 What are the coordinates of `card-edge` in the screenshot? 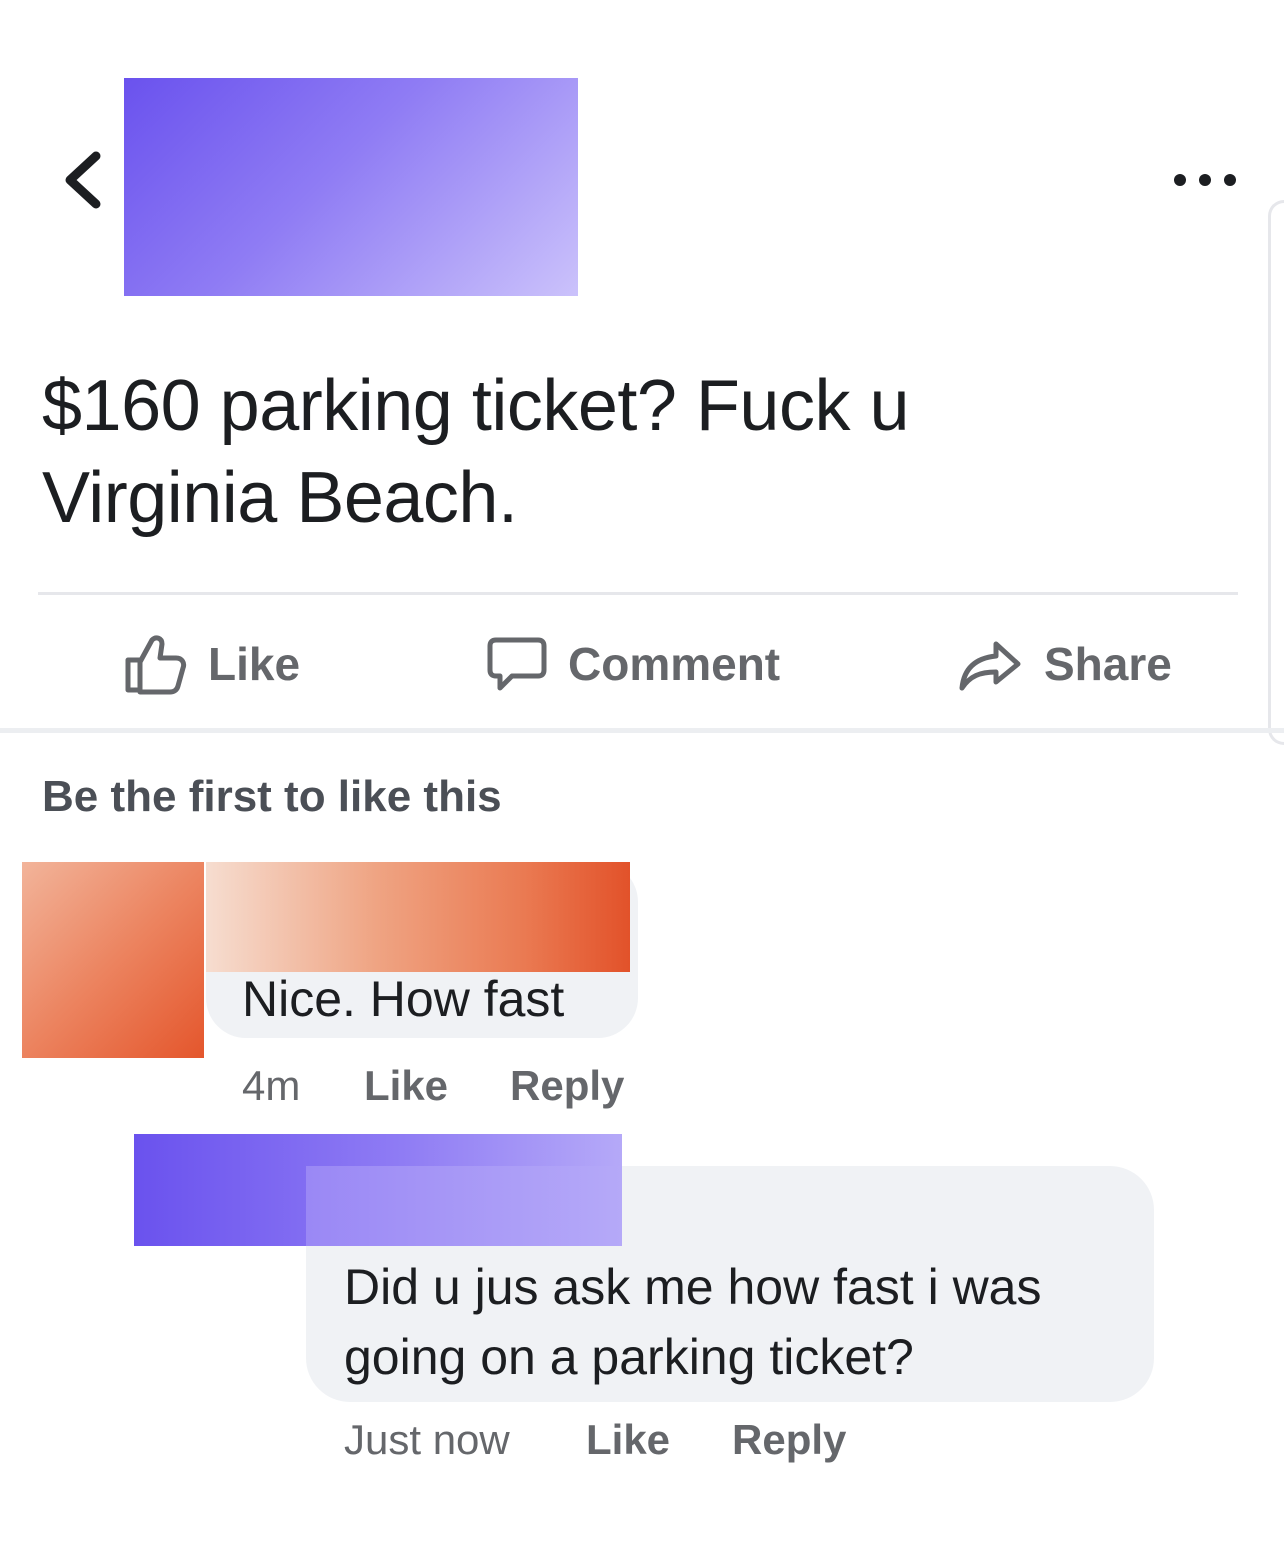 It's located at (1276, 472).